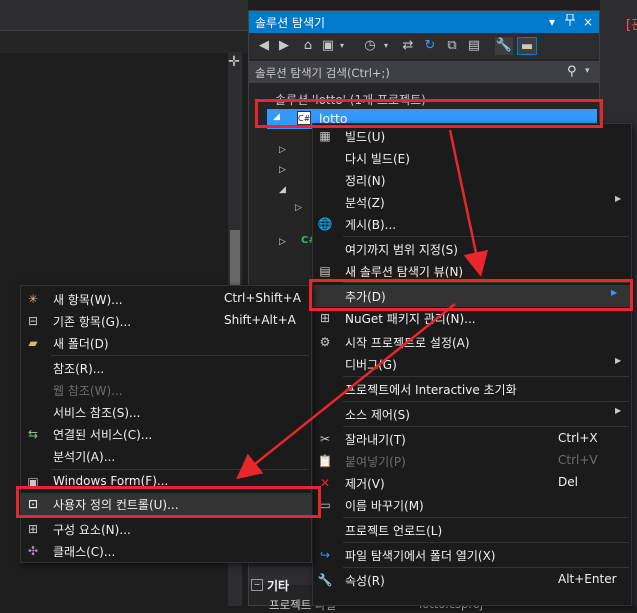 Image resolution: width=637 pixels, height=613 pixels. What do you see at coordinates (234, 62) in the screenshot?
I see `split-editor-icon: ✛` at bounding box center [234, 62].